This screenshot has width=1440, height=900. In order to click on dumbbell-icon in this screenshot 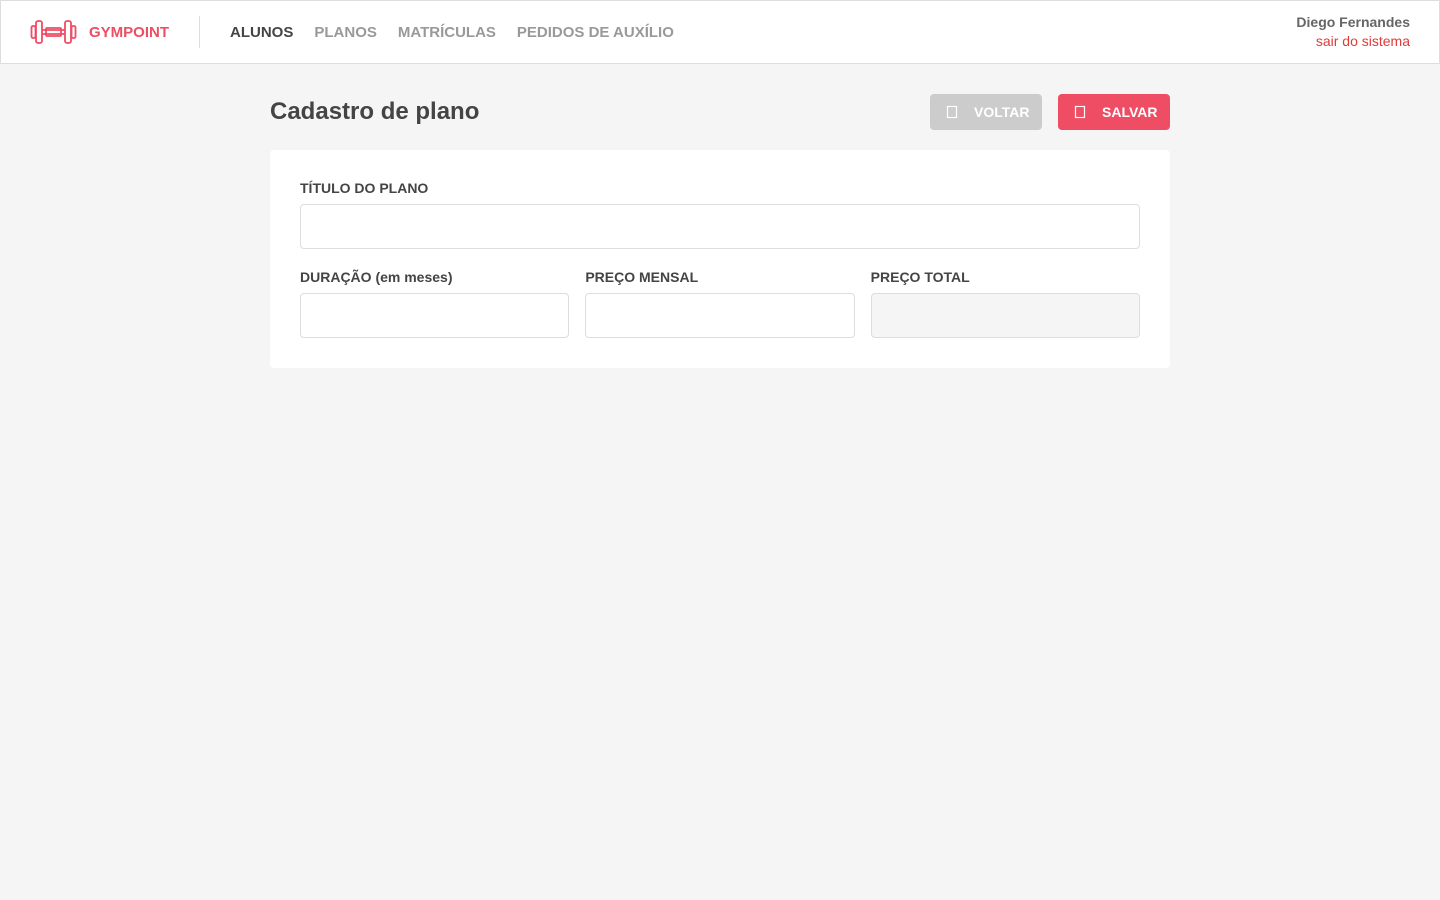, I will do `click(53, 32)`.